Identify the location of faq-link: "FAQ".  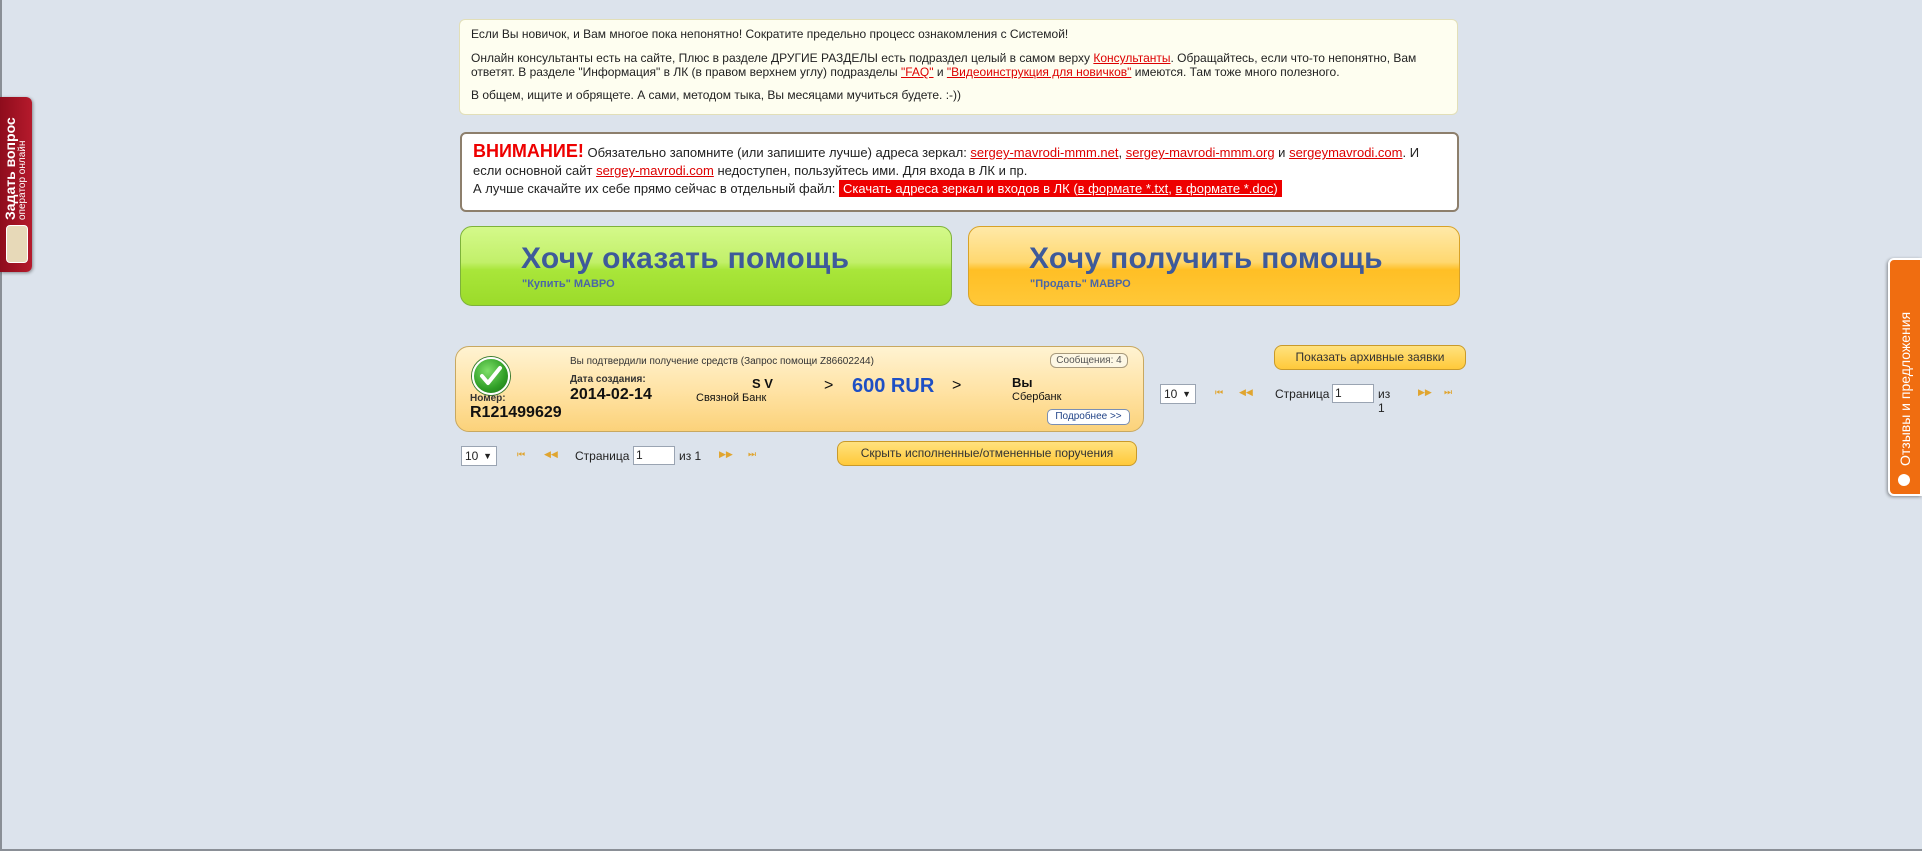
(917, 72).